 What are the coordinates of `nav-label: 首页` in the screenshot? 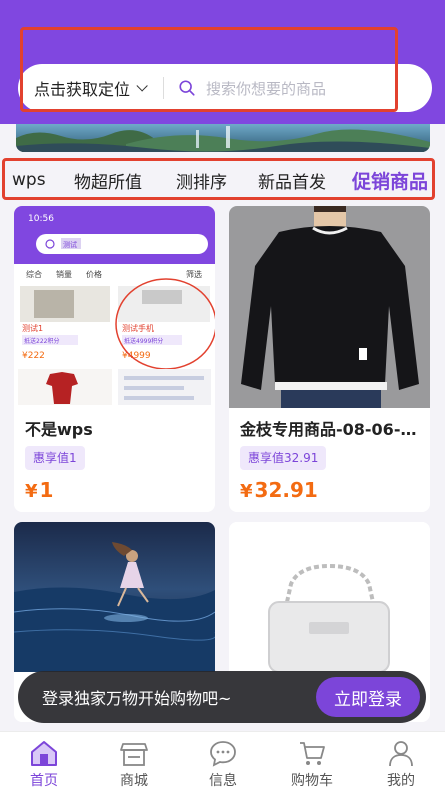 It's located at (44, 781).